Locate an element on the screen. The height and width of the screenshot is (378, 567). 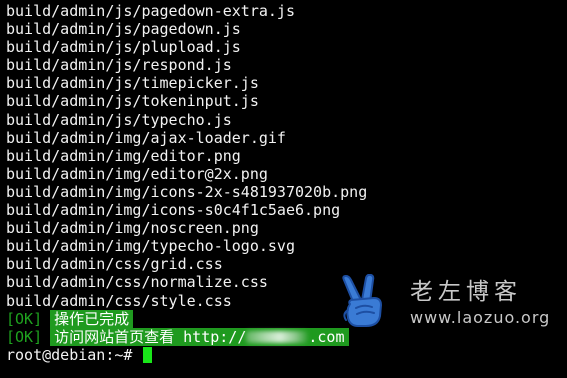
text-cursor is located at coordinates (148, 354).